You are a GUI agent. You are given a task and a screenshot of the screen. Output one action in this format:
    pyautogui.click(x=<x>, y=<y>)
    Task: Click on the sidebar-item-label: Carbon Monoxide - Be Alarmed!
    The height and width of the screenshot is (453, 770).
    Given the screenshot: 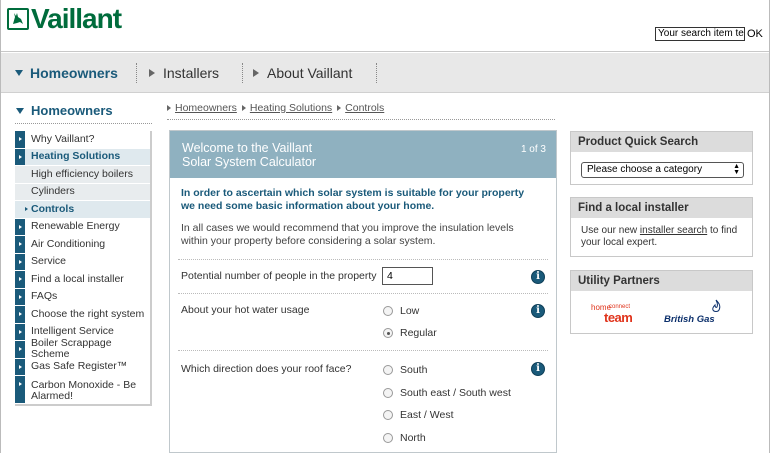 What is the action you would take?
    pyautogui.click(x=84, y=390)
    